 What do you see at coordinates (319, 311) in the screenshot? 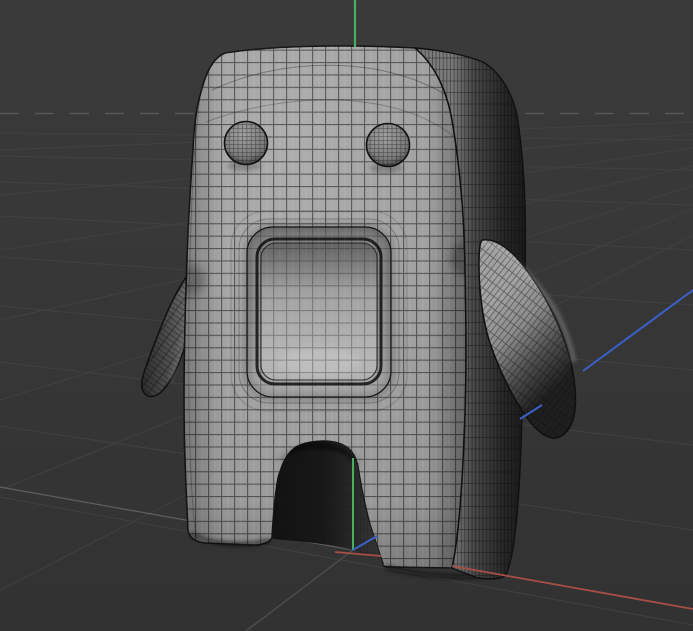
I see `mouth-panel` at bounding box center [319, 311].